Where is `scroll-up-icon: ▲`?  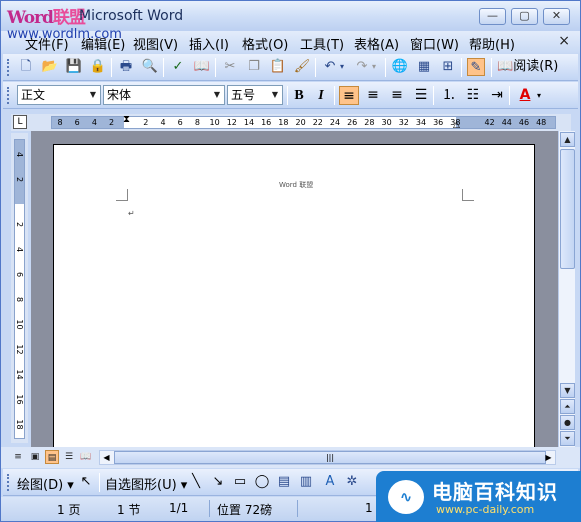 scroll-up-icon: ▲ is located at coordinates (567, 139).